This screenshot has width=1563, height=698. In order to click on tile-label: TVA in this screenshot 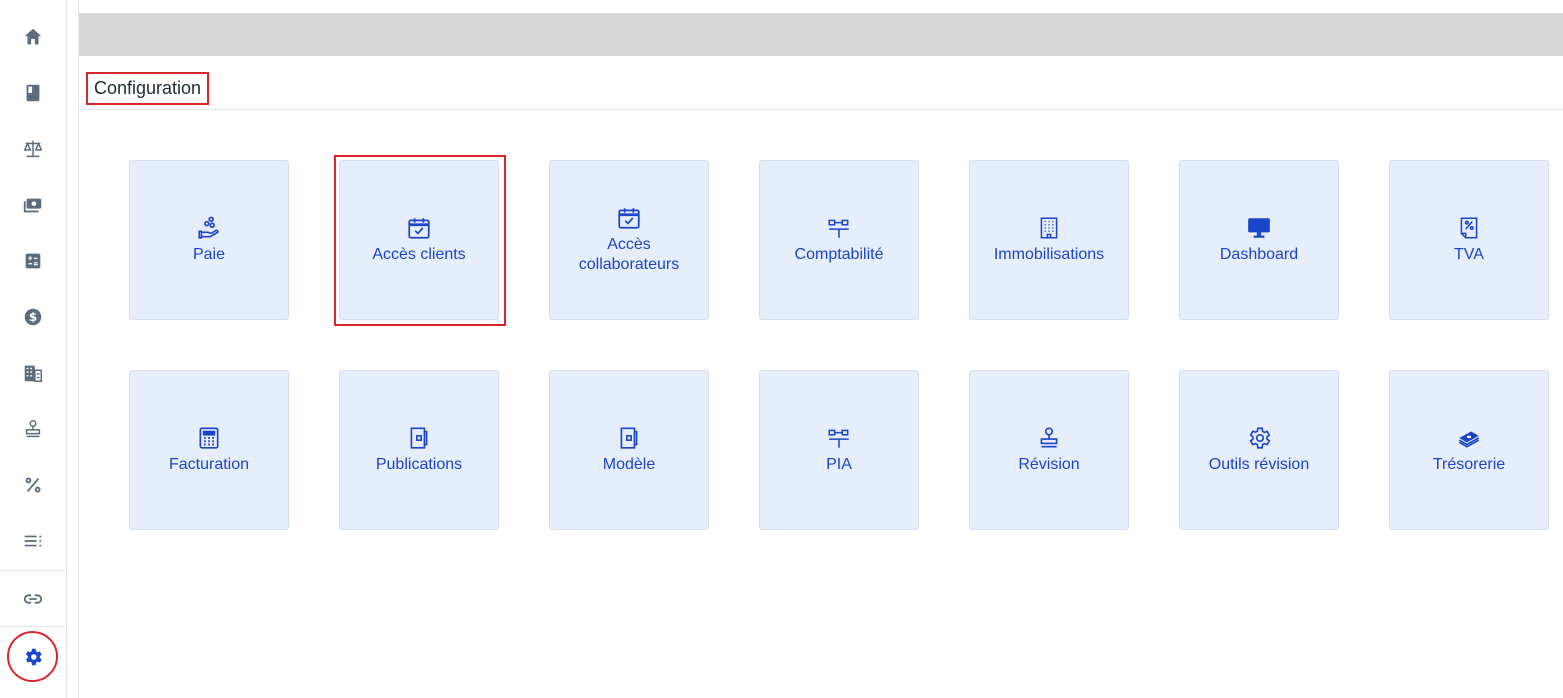, I will do `click(1469, 254)`.